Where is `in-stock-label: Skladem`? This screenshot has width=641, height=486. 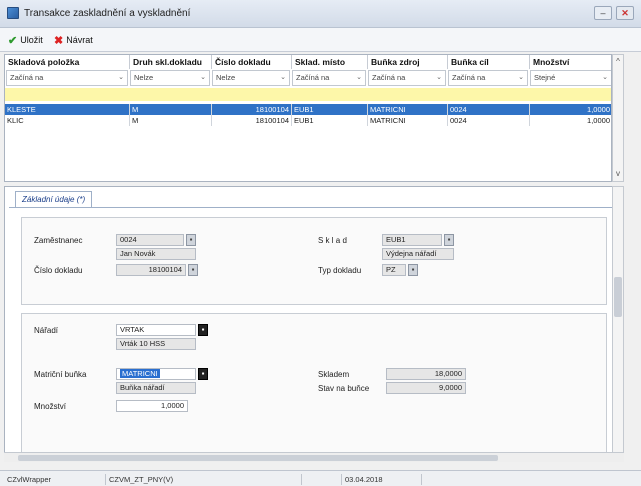
in-stock-label: Skladem is located at coordinates (334, 374).